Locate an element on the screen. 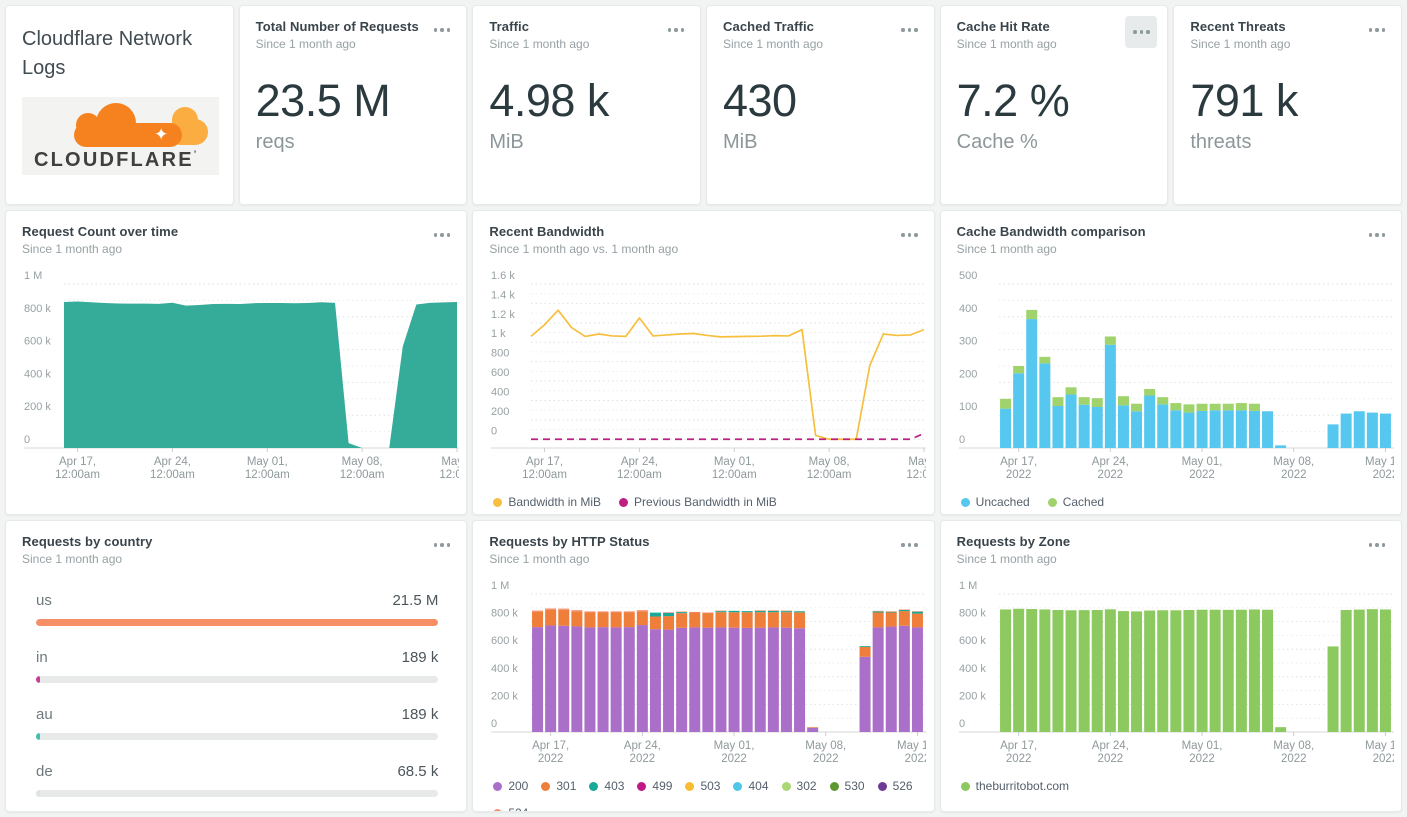 Image resolution: width=1407 pixels, height=817 pixels. legend-label: theburritobot.com is located at coordinates (1022, 786).